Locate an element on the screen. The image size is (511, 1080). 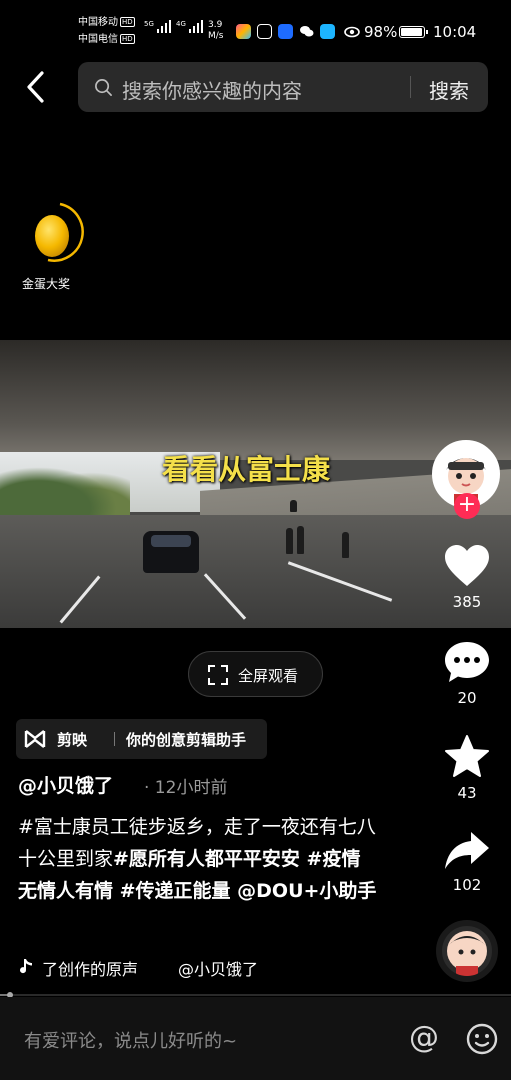
share-icon is located at coordinates (467, 851).